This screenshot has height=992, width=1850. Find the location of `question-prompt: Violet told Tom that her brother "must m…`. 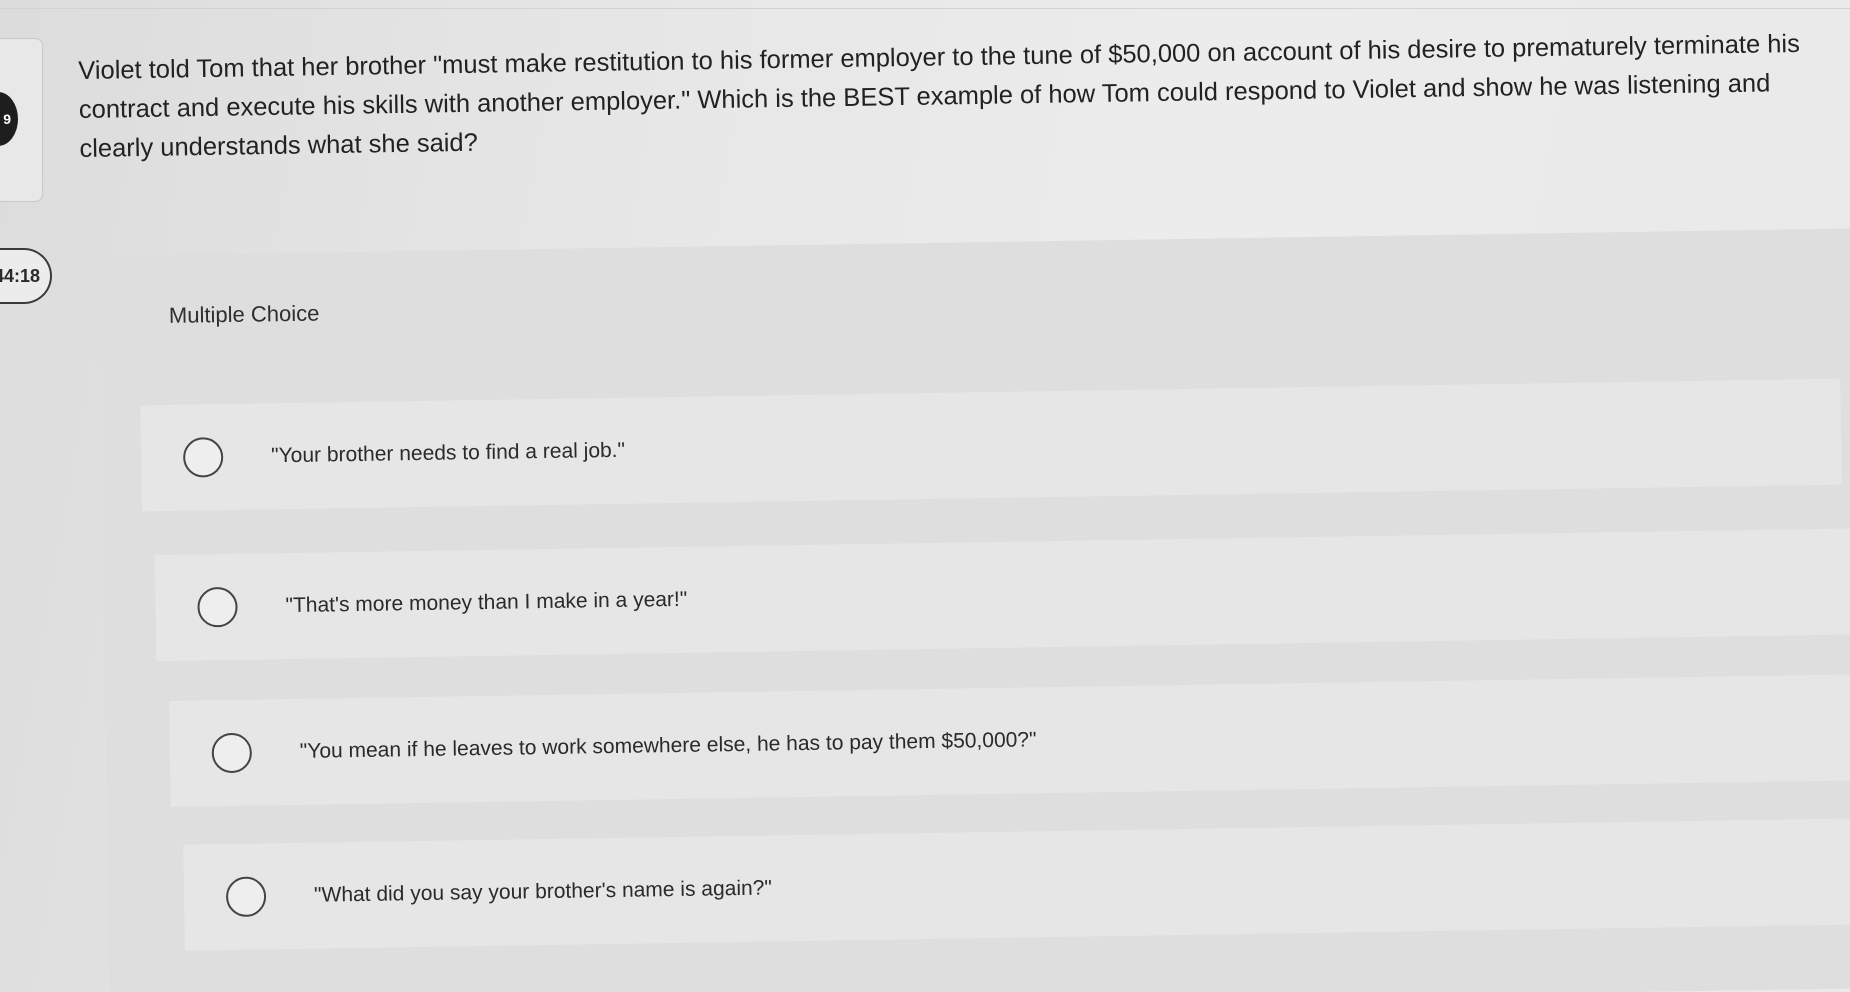

question-prompt: Violet told Tom that her brother "must m… is located at coordinates (939, 96).